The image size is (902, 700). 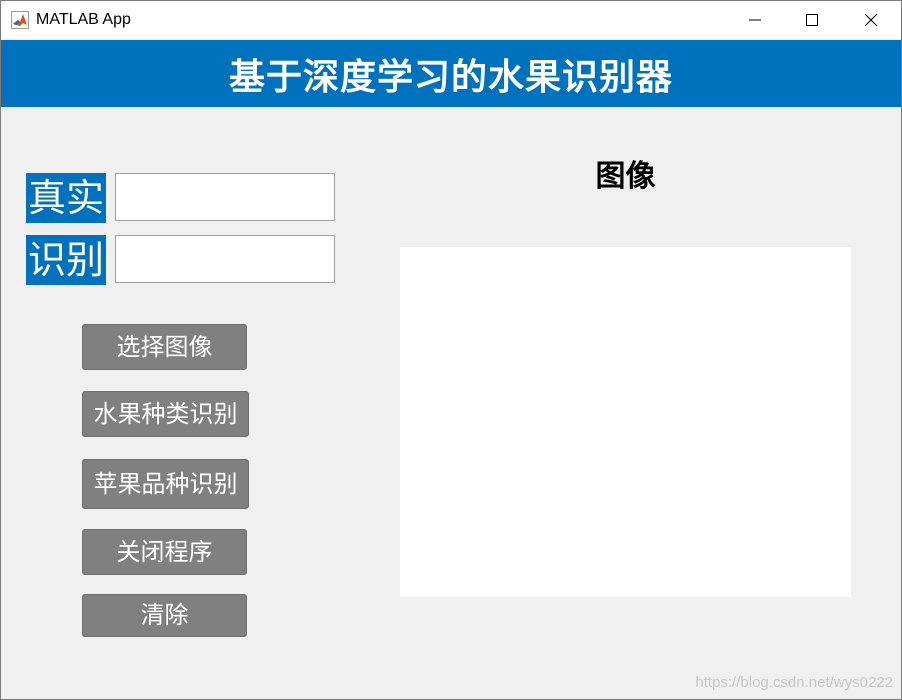 I want to click on recognized-label: 识别, so click(x=66, y=260).